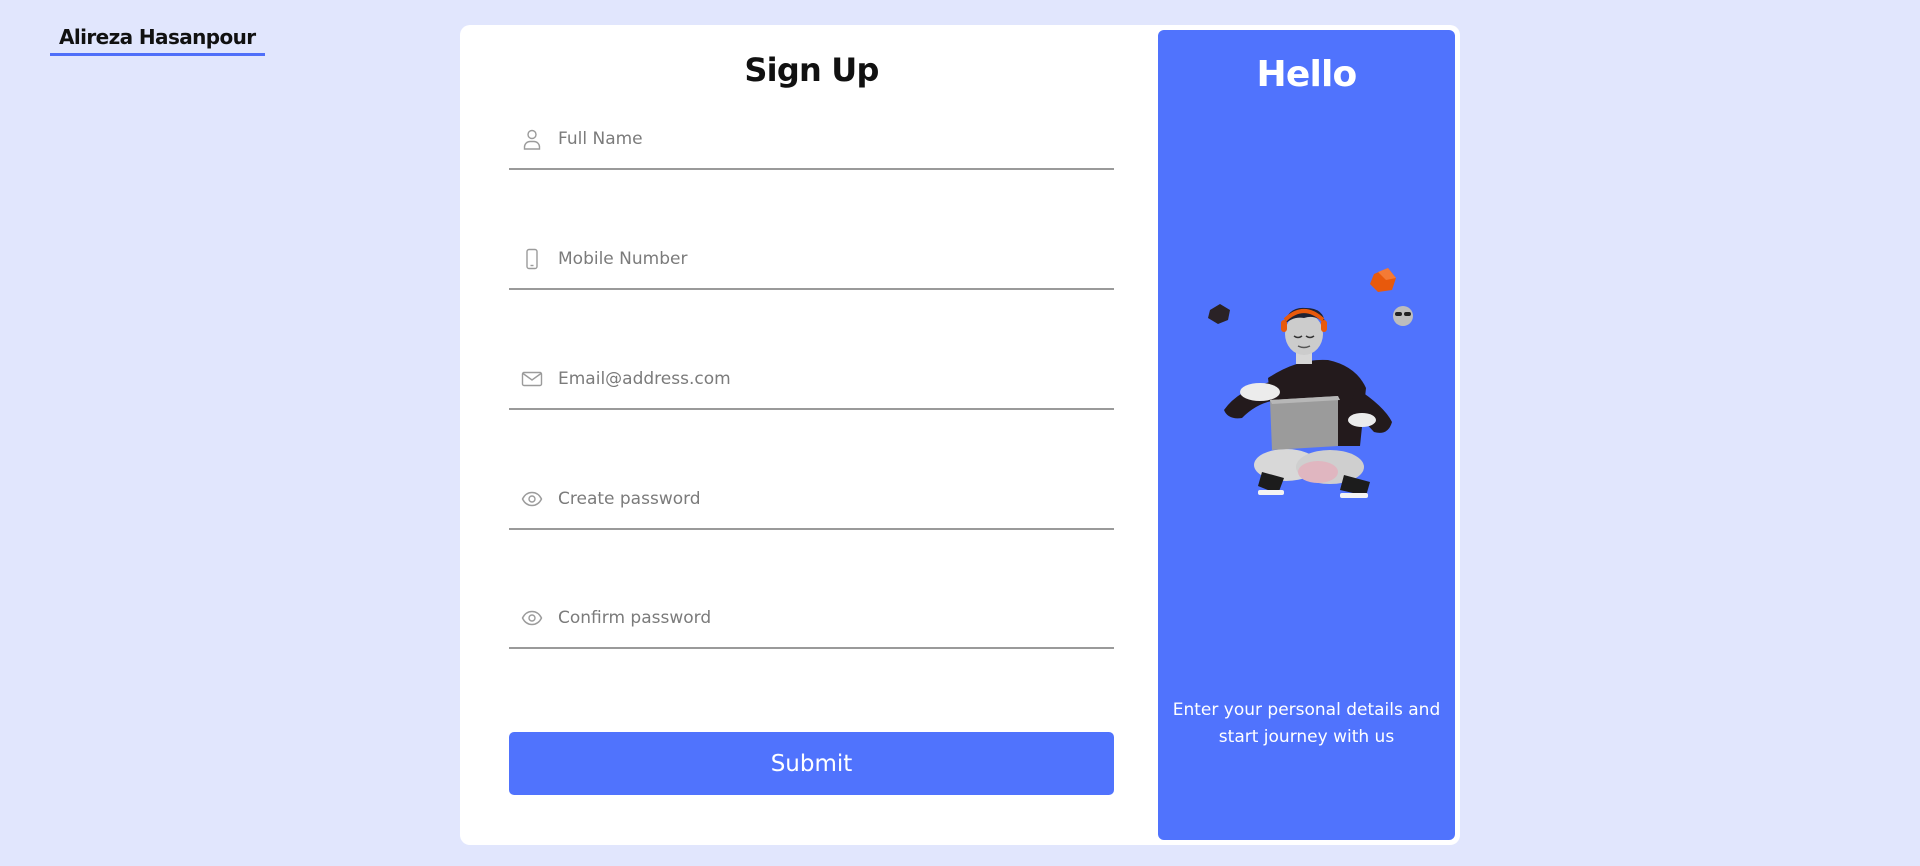 The width and height of the screenshot is (1920, 866). I want to click on brand-name: Alireza Hasanpour, so click(157, 37).